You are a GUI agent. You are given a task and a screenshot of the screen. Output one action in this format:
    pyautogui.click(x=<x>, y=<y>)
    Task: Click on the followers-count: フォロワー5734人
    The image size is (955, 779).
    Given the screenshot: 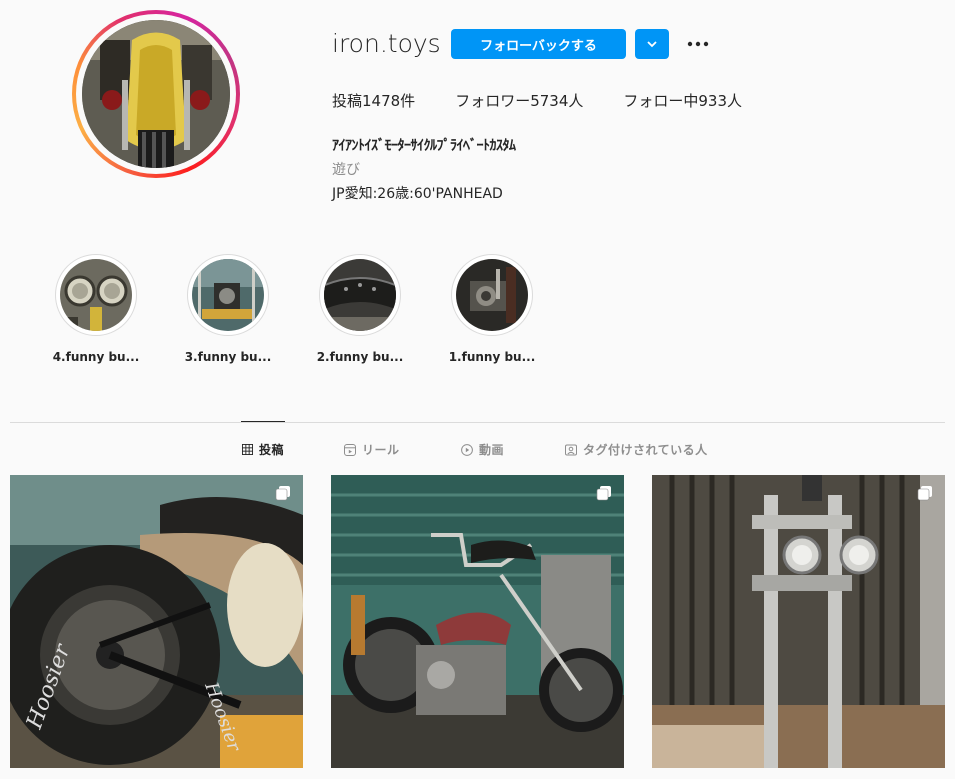 What is the action you would take?
    pyautogui.click(x=519, y=100)
    